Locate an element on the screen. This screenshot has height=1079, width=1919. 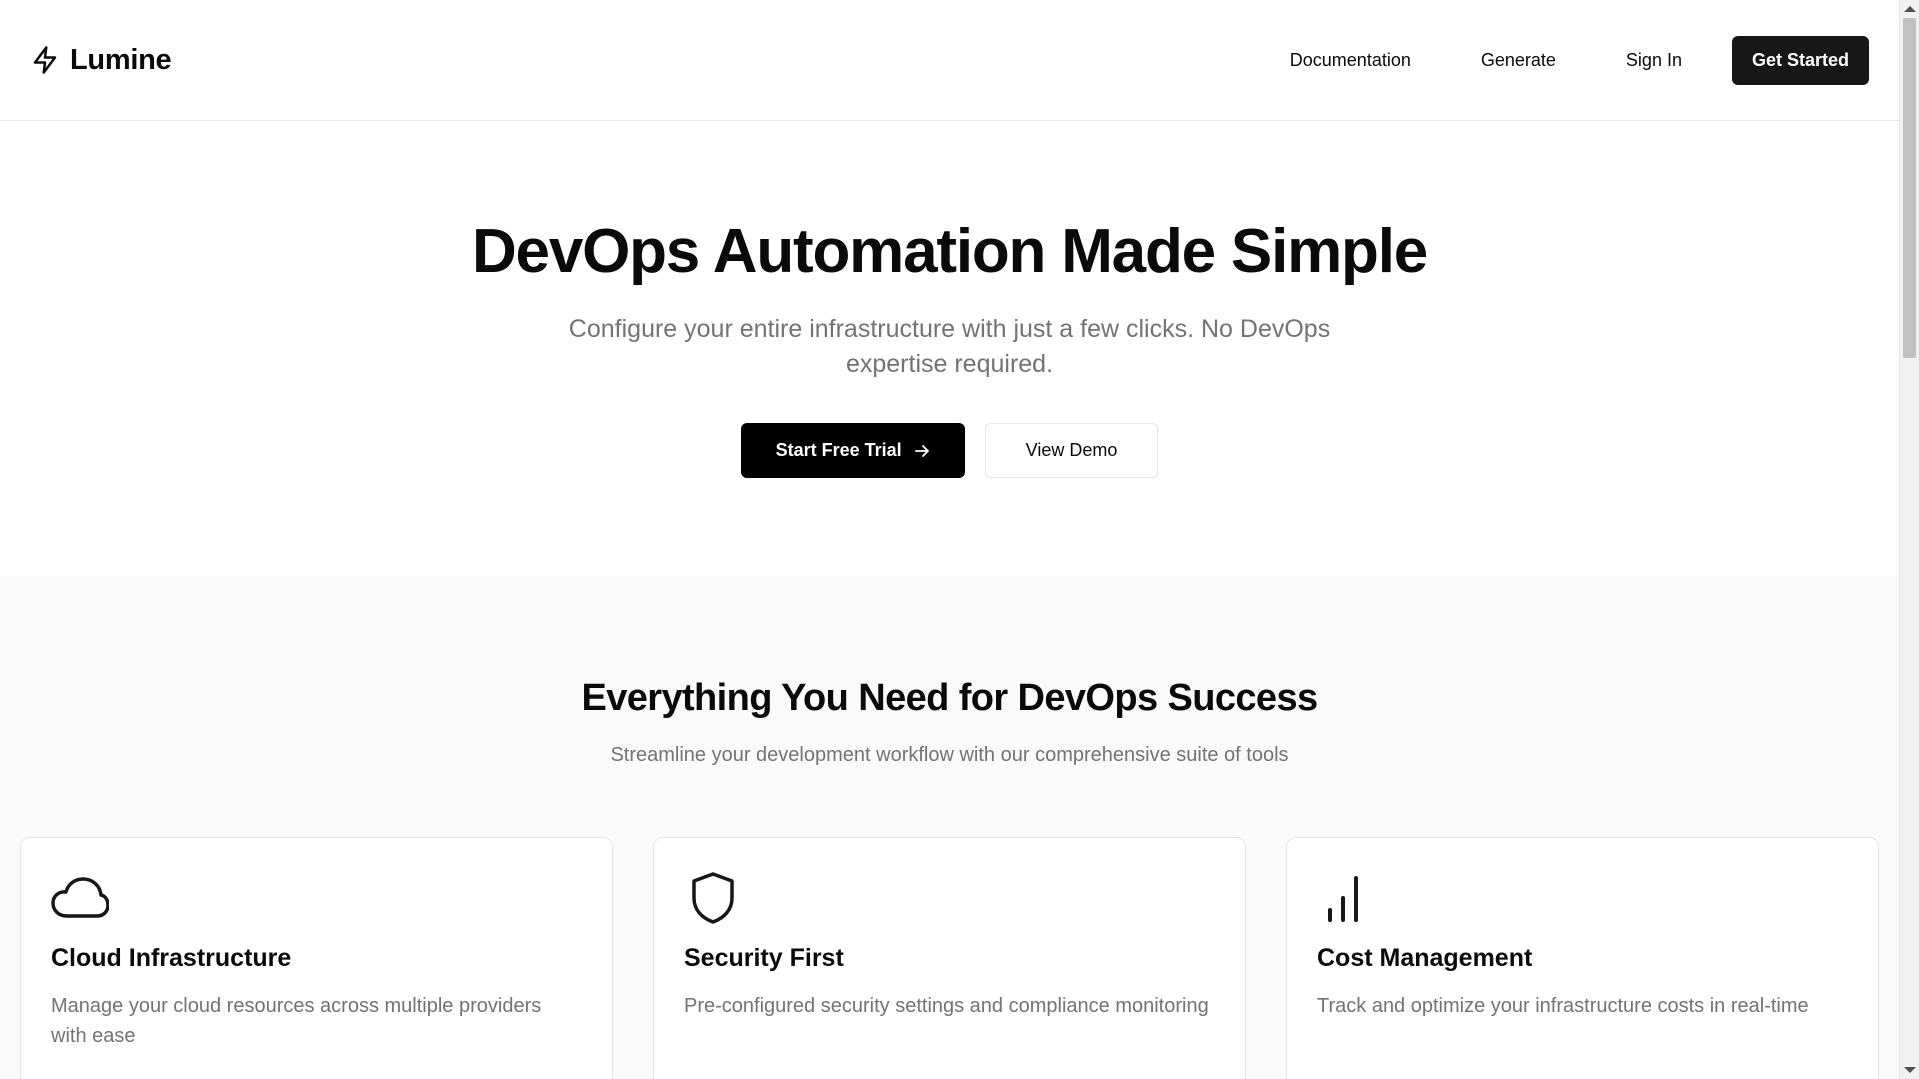
hero-actions: Start Free Trial View Demo is located at coordinates (949, 451).